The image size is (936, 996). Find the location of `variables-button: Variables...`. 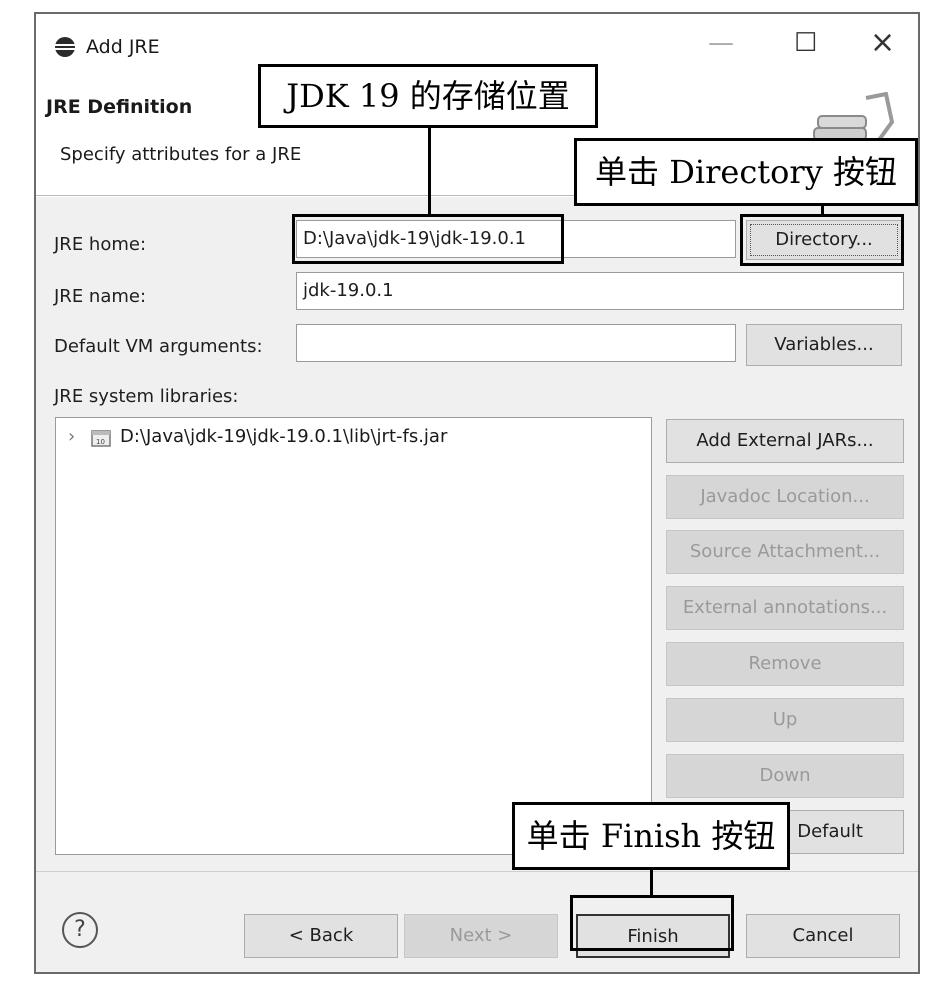

variables-button: Variables... is located at coordinates (824, 345).